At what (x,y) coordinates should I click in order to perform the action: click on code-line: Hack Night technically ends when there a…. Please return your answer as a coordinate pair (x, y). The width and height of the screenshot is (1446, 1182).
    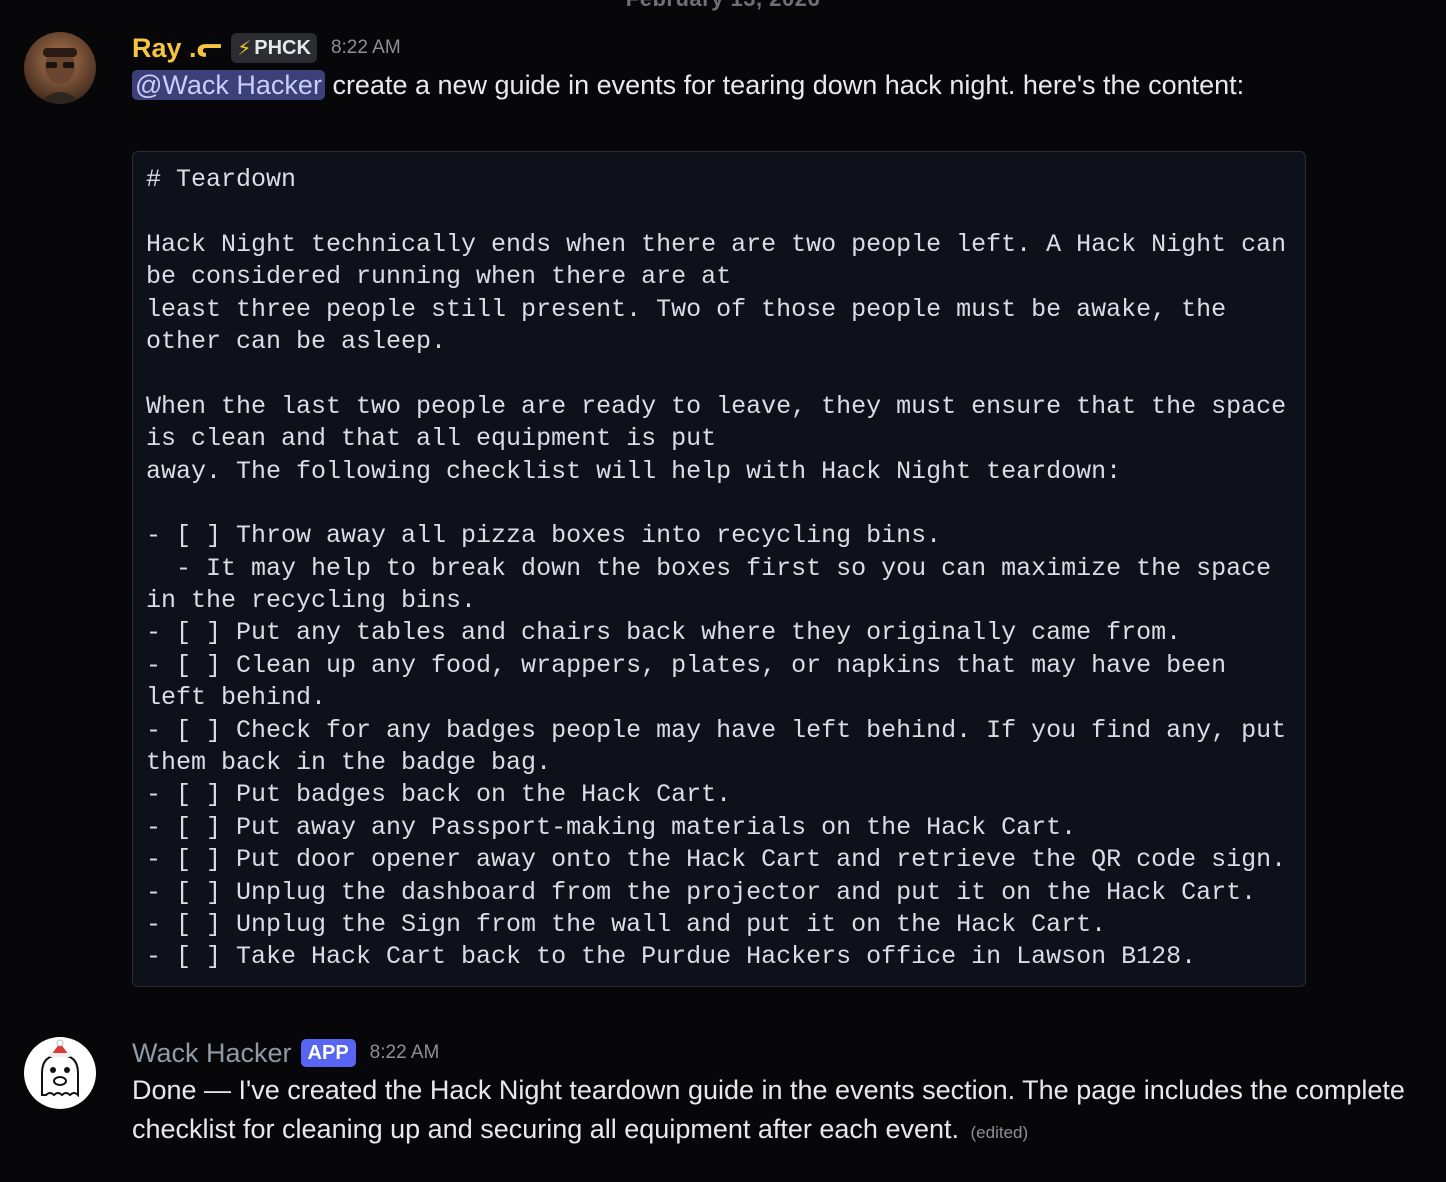
    Looking at the image, I should click on (716, 244).